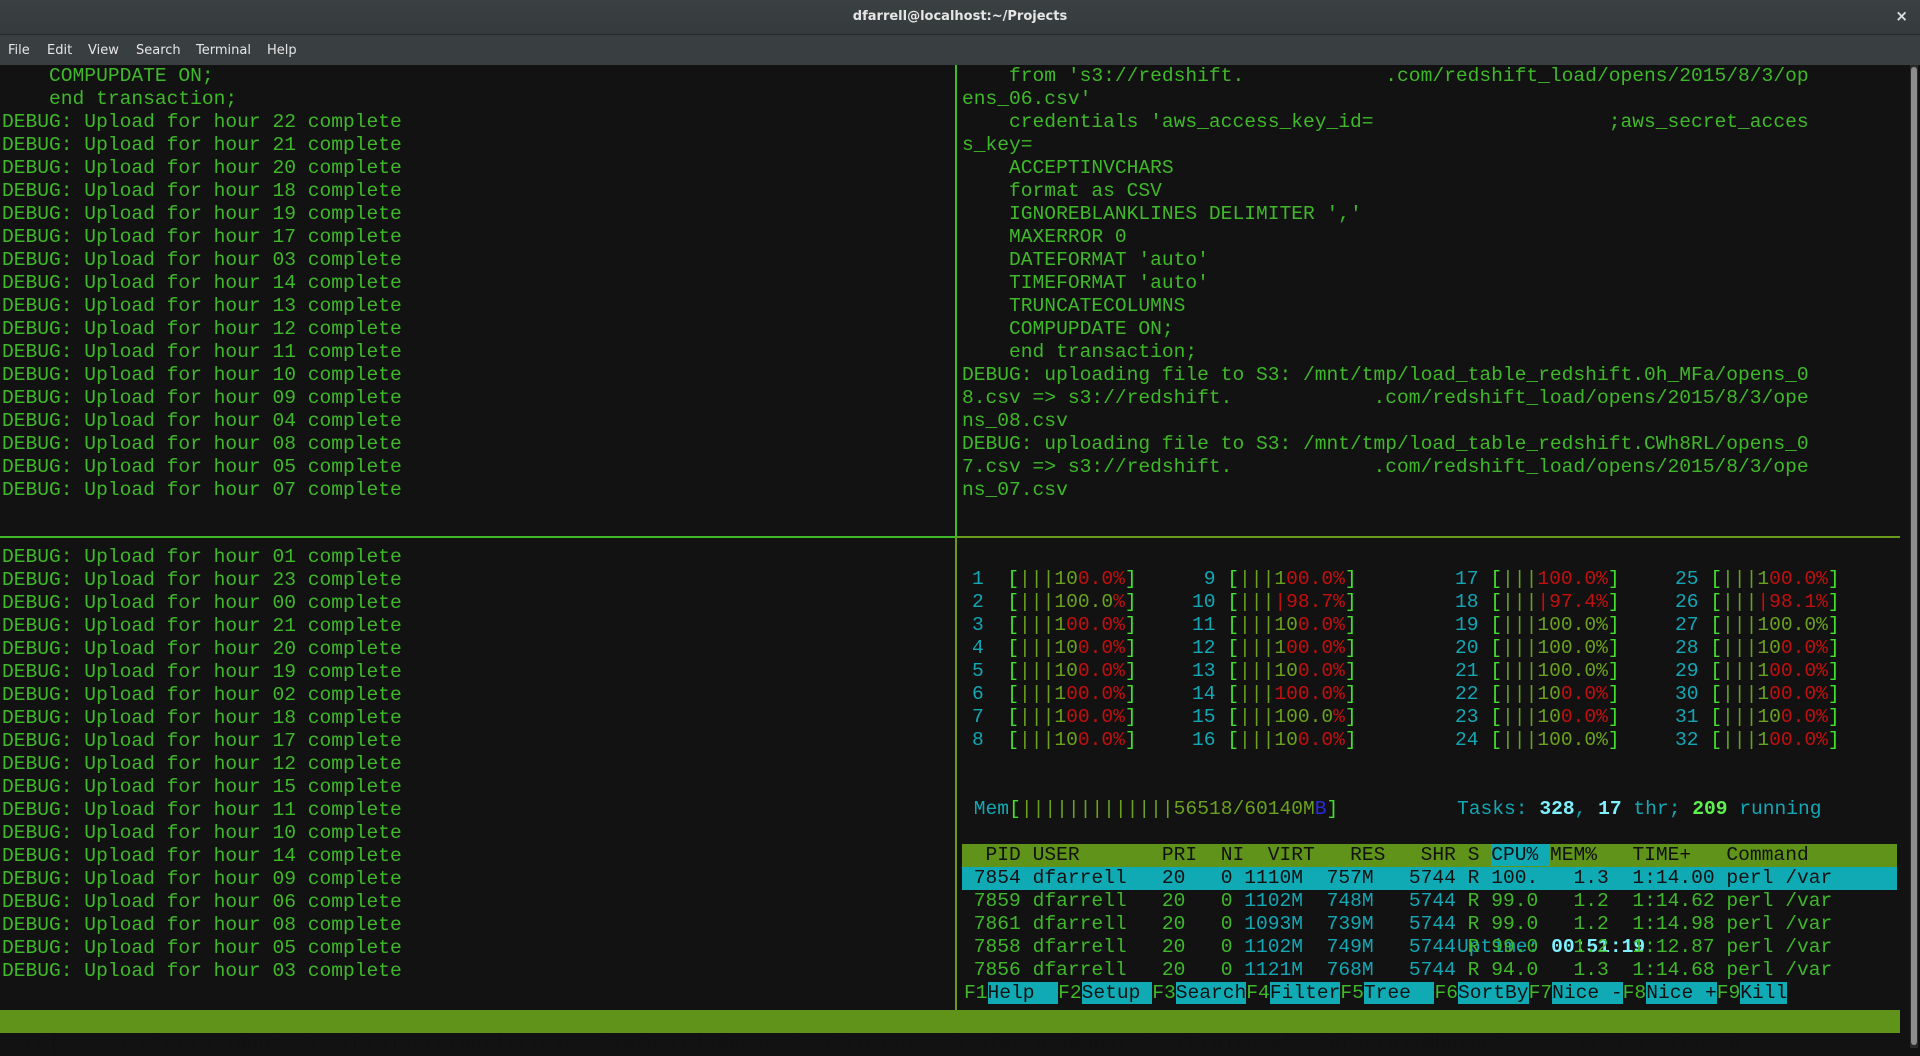 The width and height of the screenshot is (1920, 1056). Describe the element at coordinates (202, 490) in the screenshot. I see `terminal-line: DEBUG: Upload for hour 07 complete` at that location.